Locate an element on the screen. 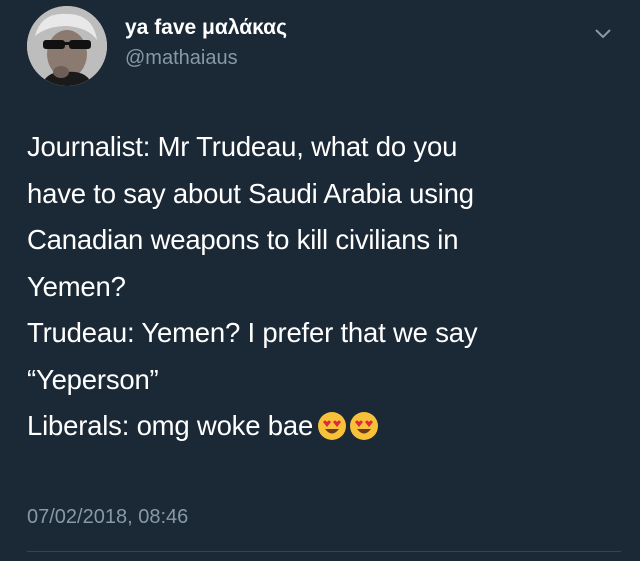 This screenshot has width=640, height=561. user-handle: @mathaiaus is located at coordinates (181, 58).